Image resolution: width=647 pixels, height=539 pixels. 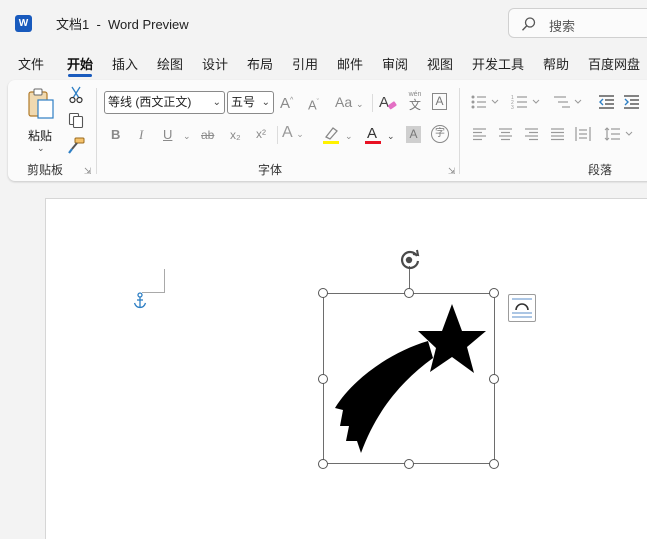 I want to click on tab-references: 引用, so click(x=305, y=63).